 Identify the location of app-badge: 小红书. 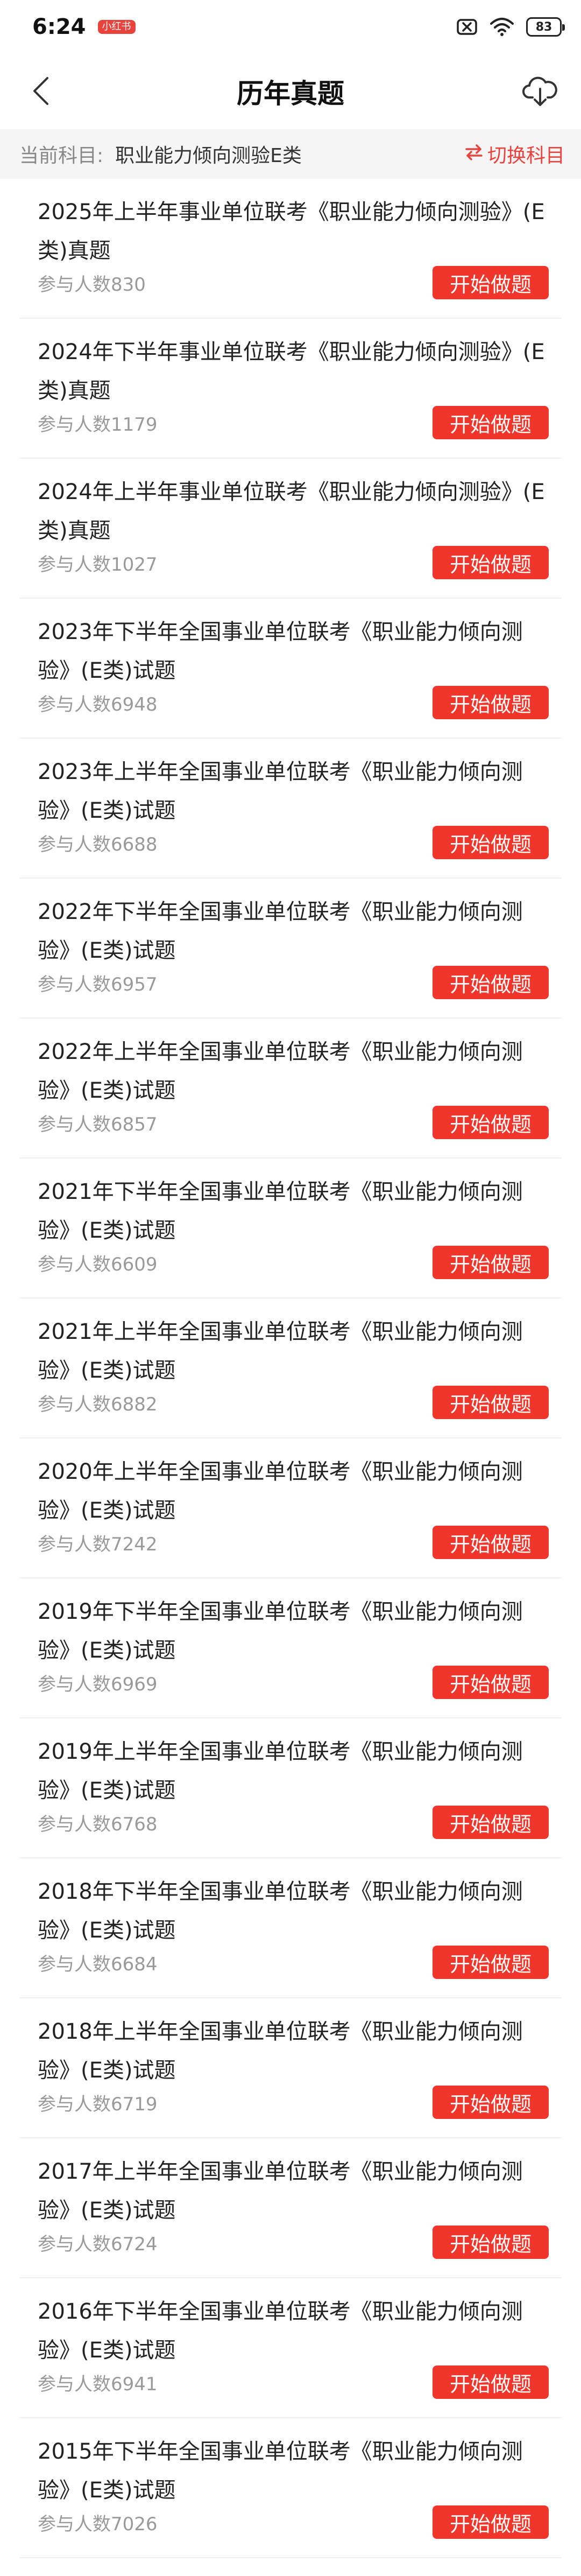
(116, 27).